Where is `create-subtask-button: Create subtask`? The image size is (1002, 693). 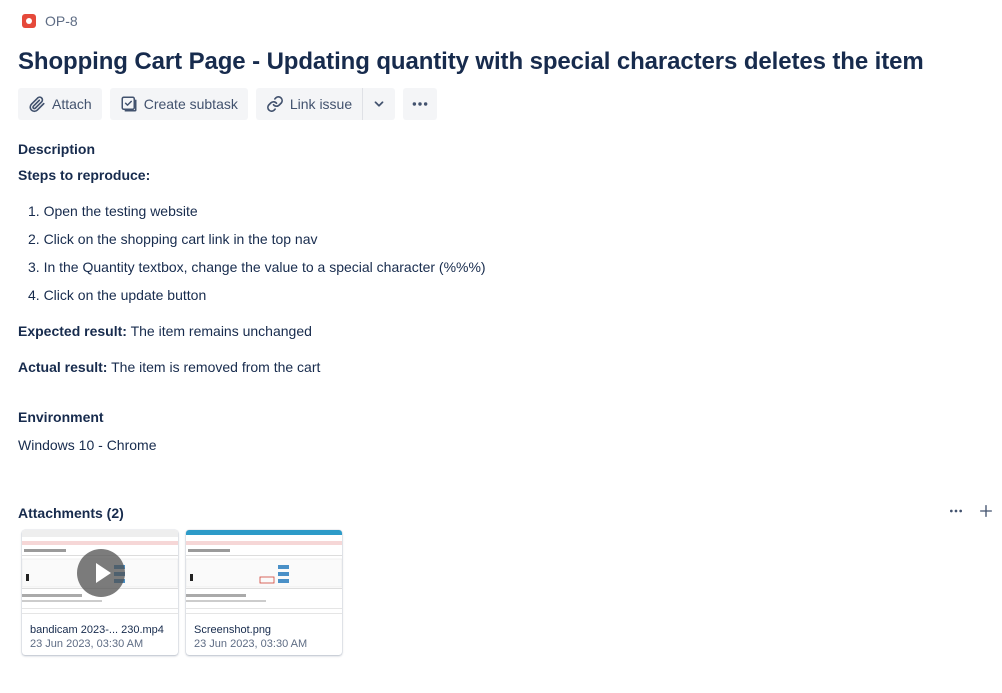
create-subtask-button: Create subtask is located at coordinates (178, 104).